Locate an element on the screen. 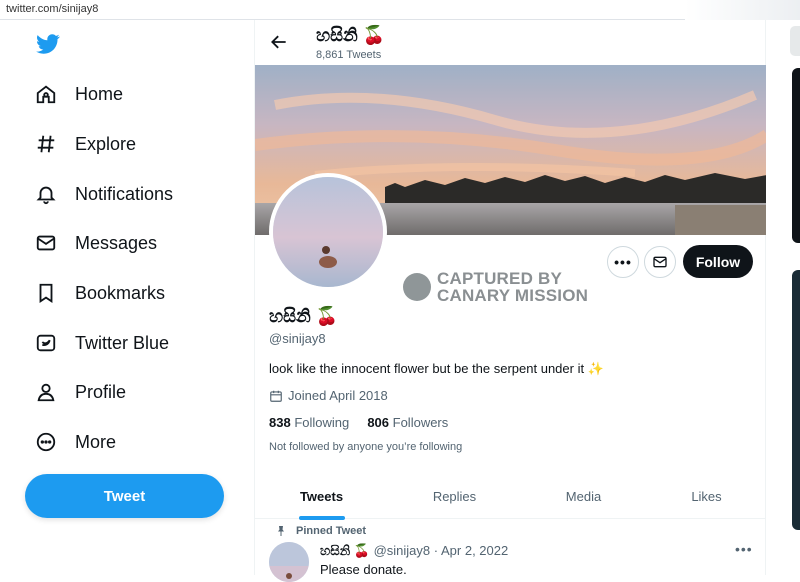 Image resolution: width=800 pixels, height=582 pixels. following-label: Following is located at coordinates (322, 422).